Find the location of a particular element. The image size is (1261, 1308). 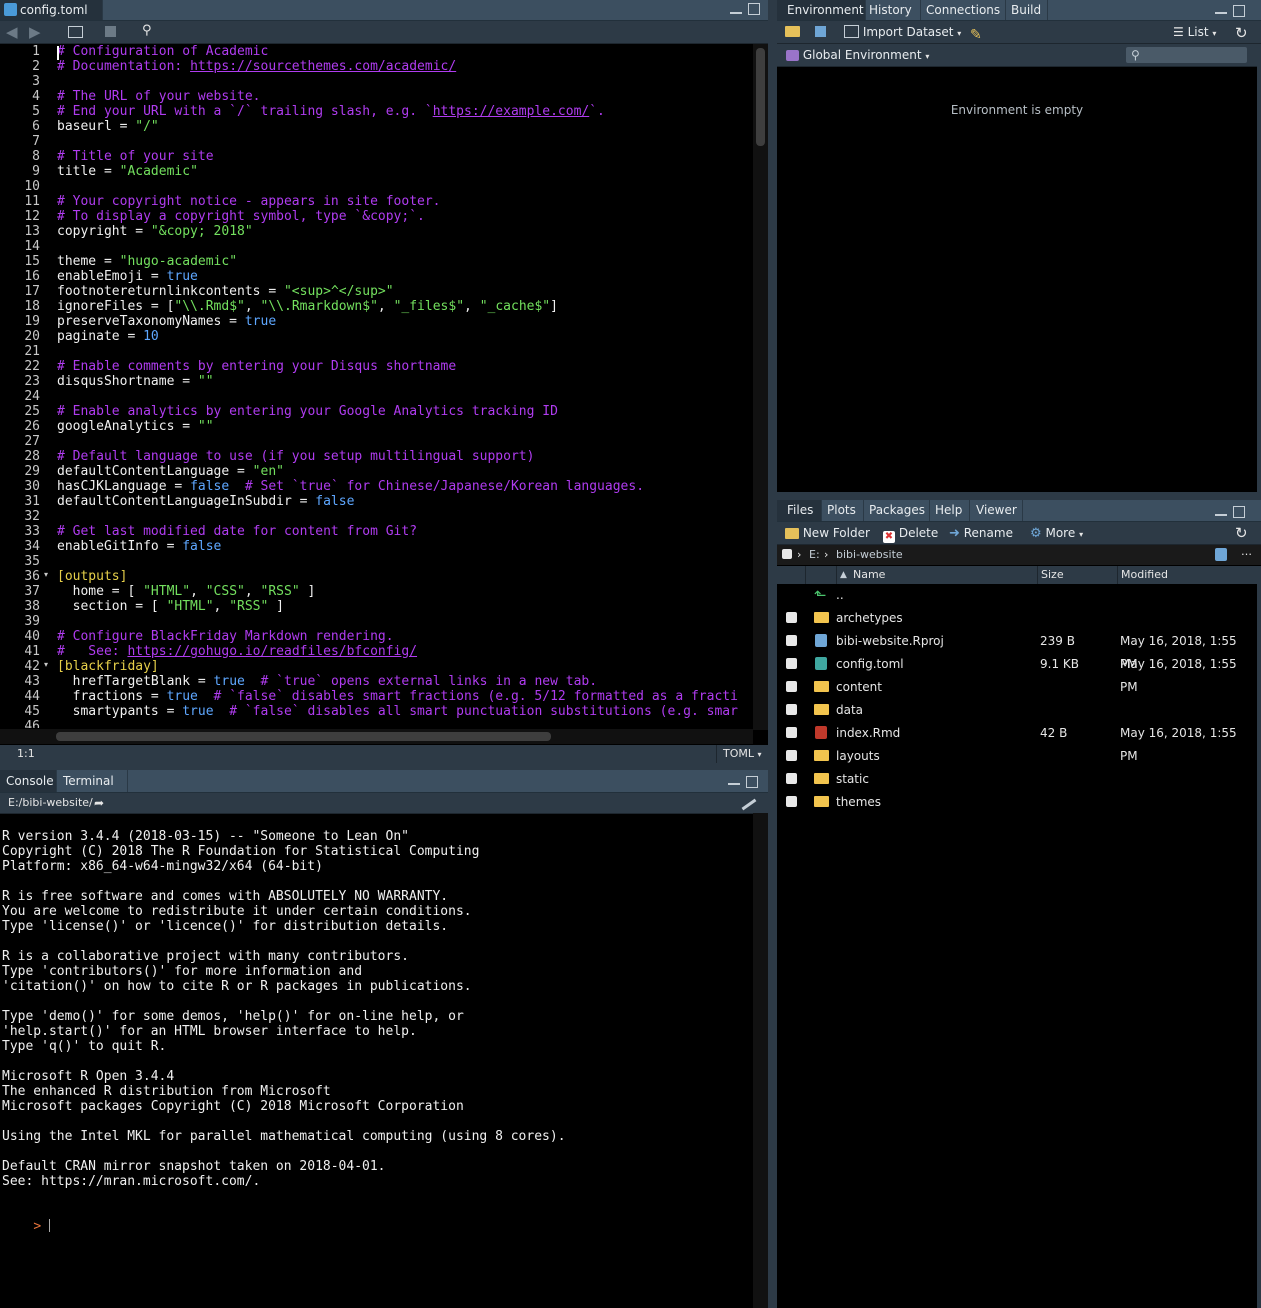

back-arrow-icon: ◀ is located at coordinates (12, 32).